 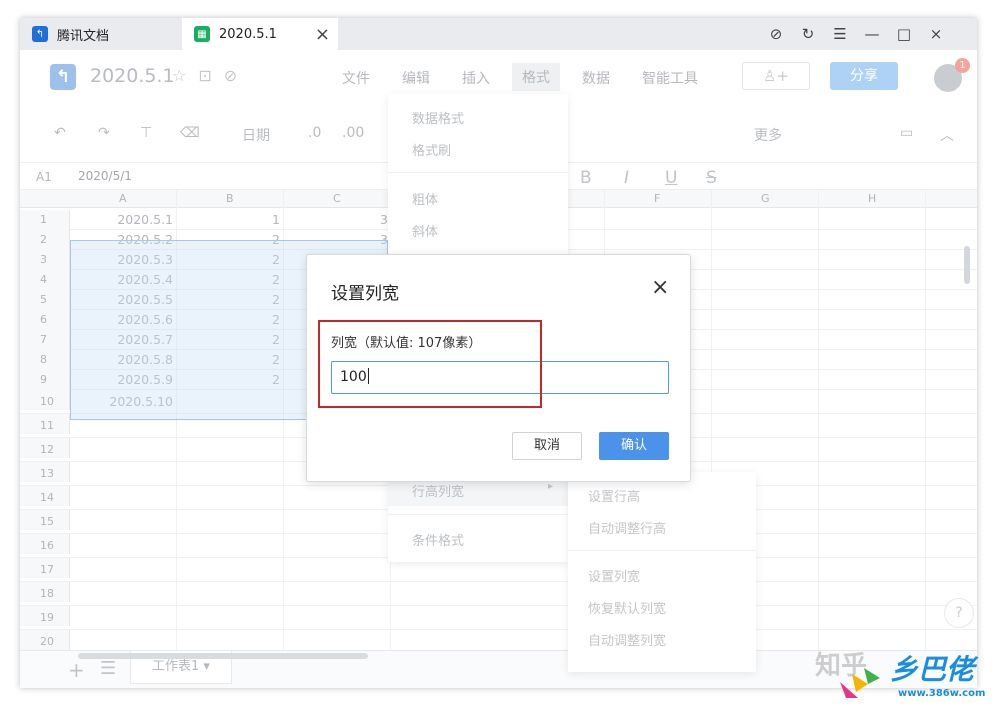 I want to click on watermark-logo-mark, so click(x=860, y=683).